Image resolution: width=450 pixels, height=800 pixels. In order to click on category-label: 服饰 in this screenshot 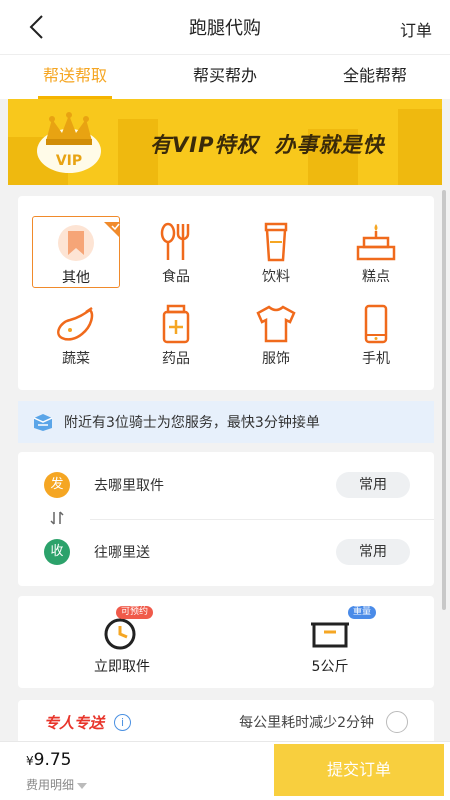, I will do `click(276, 359)`.